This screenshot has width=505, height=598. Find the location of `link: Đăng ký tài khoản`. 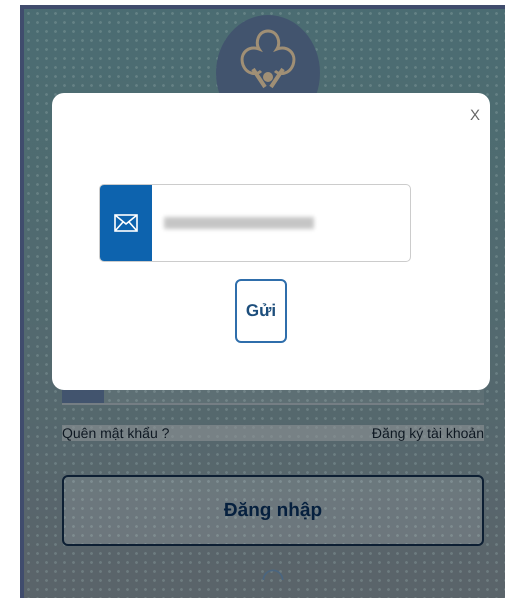

link: Đăng ký tài khoản is located at coordinates (428, 433).